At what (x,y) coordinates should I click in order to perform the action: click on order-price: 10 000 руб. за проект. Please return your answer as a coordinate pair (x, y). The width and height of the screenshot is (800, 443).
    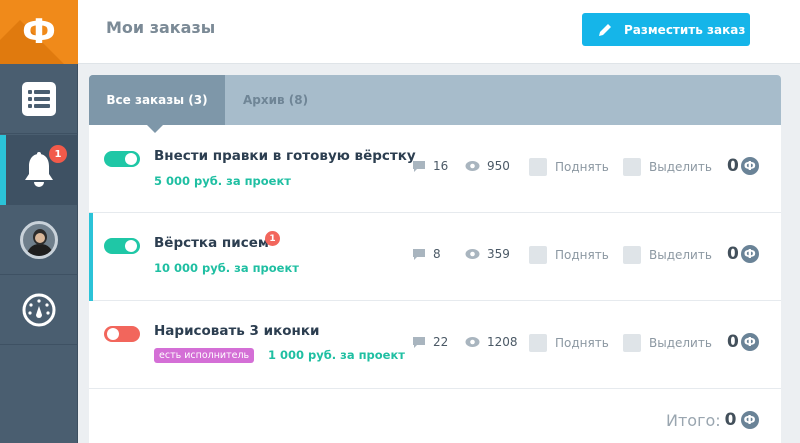
    Looking at the image, I should click on (226, 268).